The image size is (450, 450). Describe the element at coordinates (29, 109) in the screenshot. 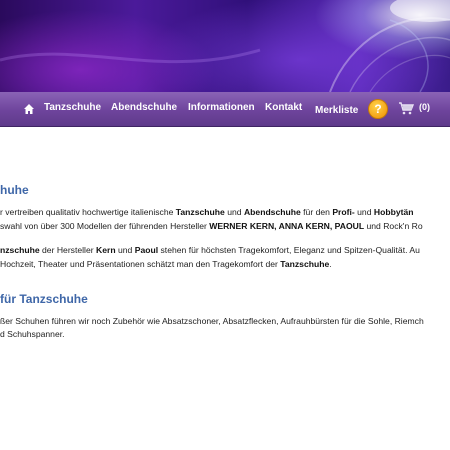

I see `home-icon` at that location.